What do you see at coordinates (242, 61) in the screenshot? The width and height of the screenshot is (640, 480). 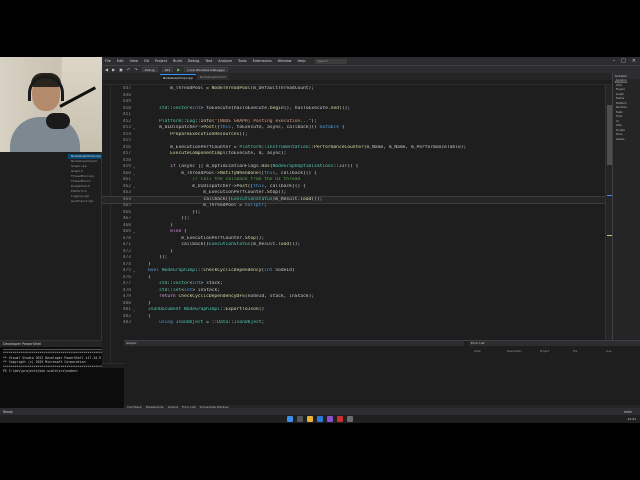 I see `menu-tools: Tools` at bounding box center [242, 61].